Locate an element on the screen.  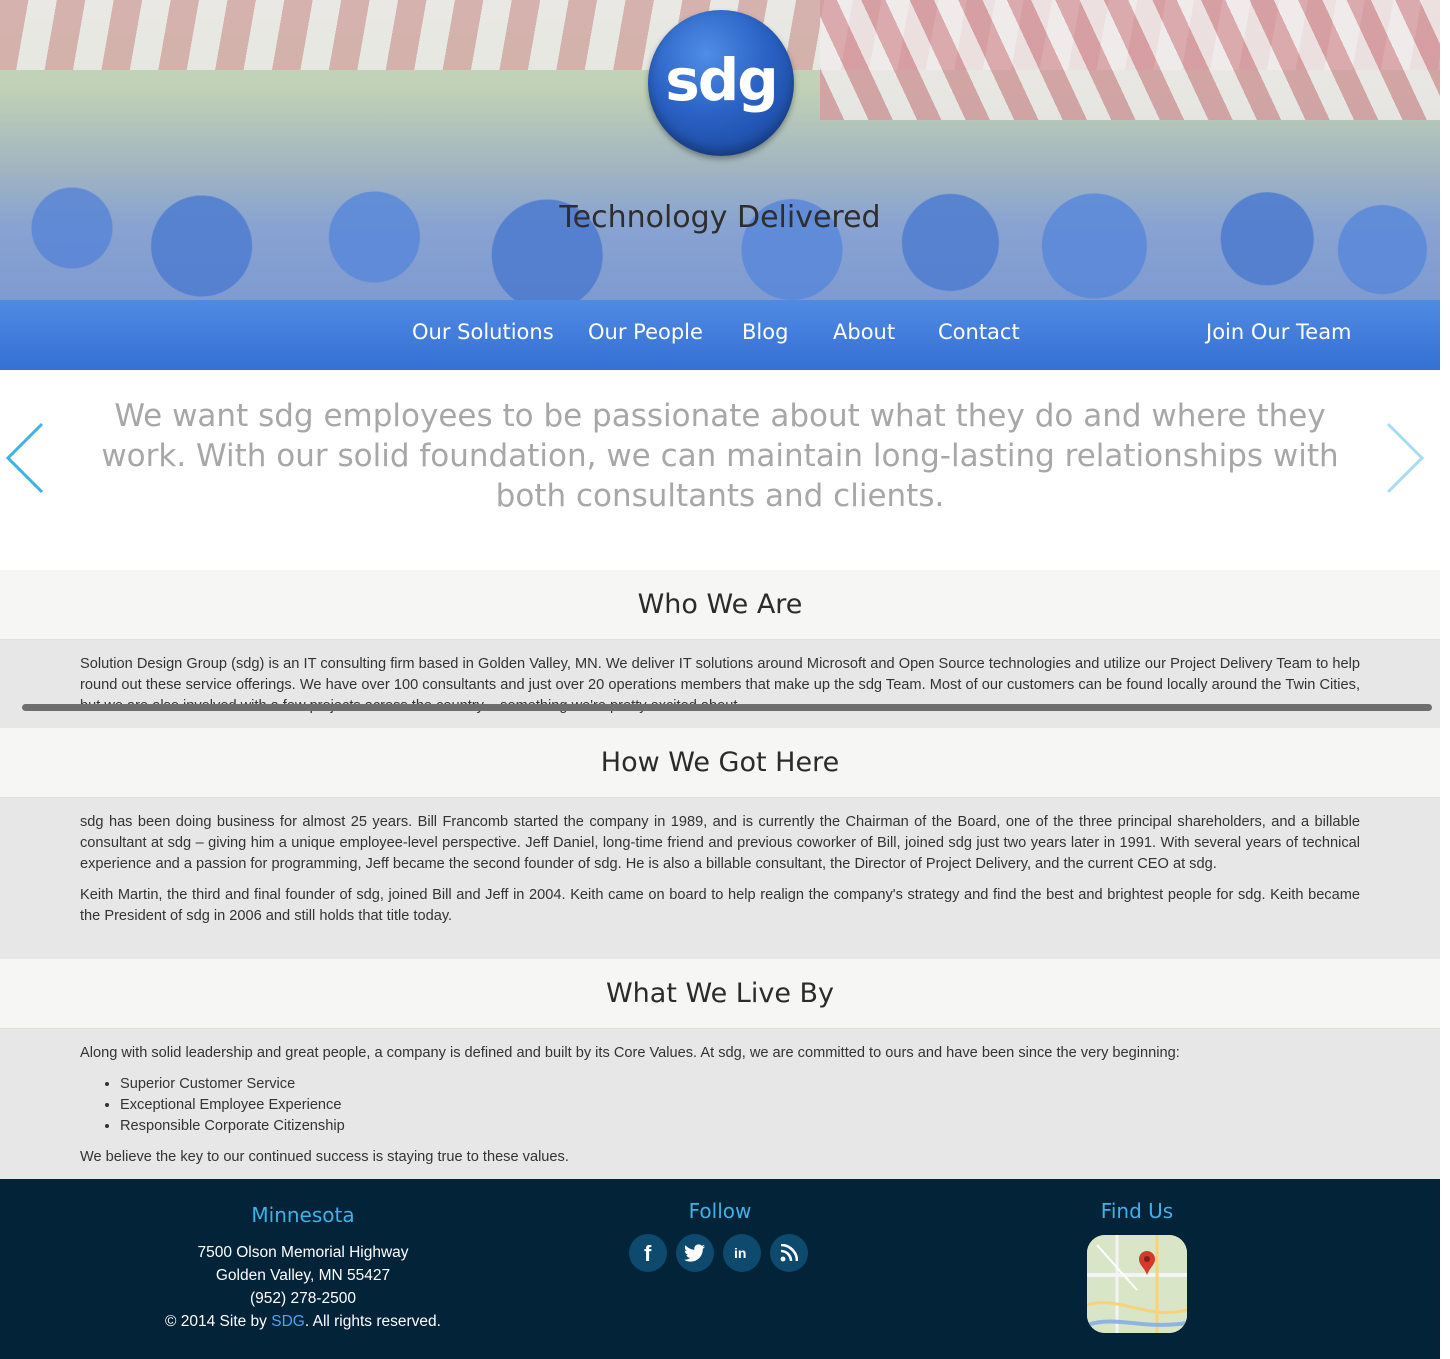
sdg-logo: sdg is located at coordinates (721, 83).